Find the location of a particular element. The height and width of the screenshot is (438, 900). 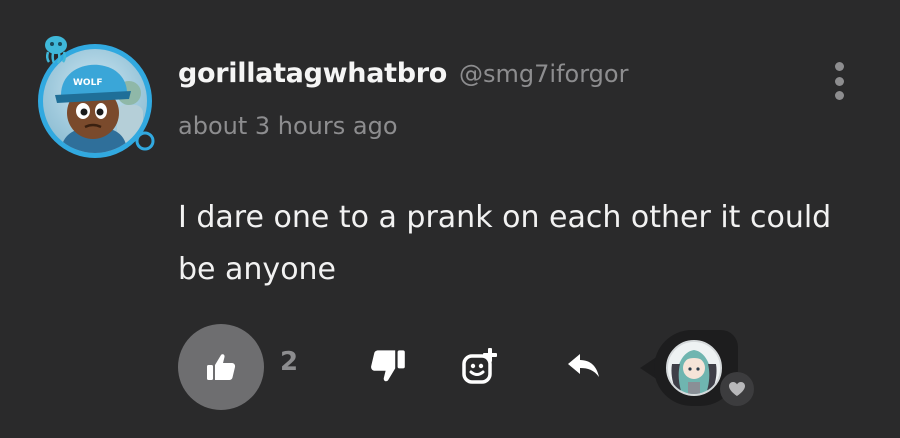

creator-heart is located at coordinates (700, 370).